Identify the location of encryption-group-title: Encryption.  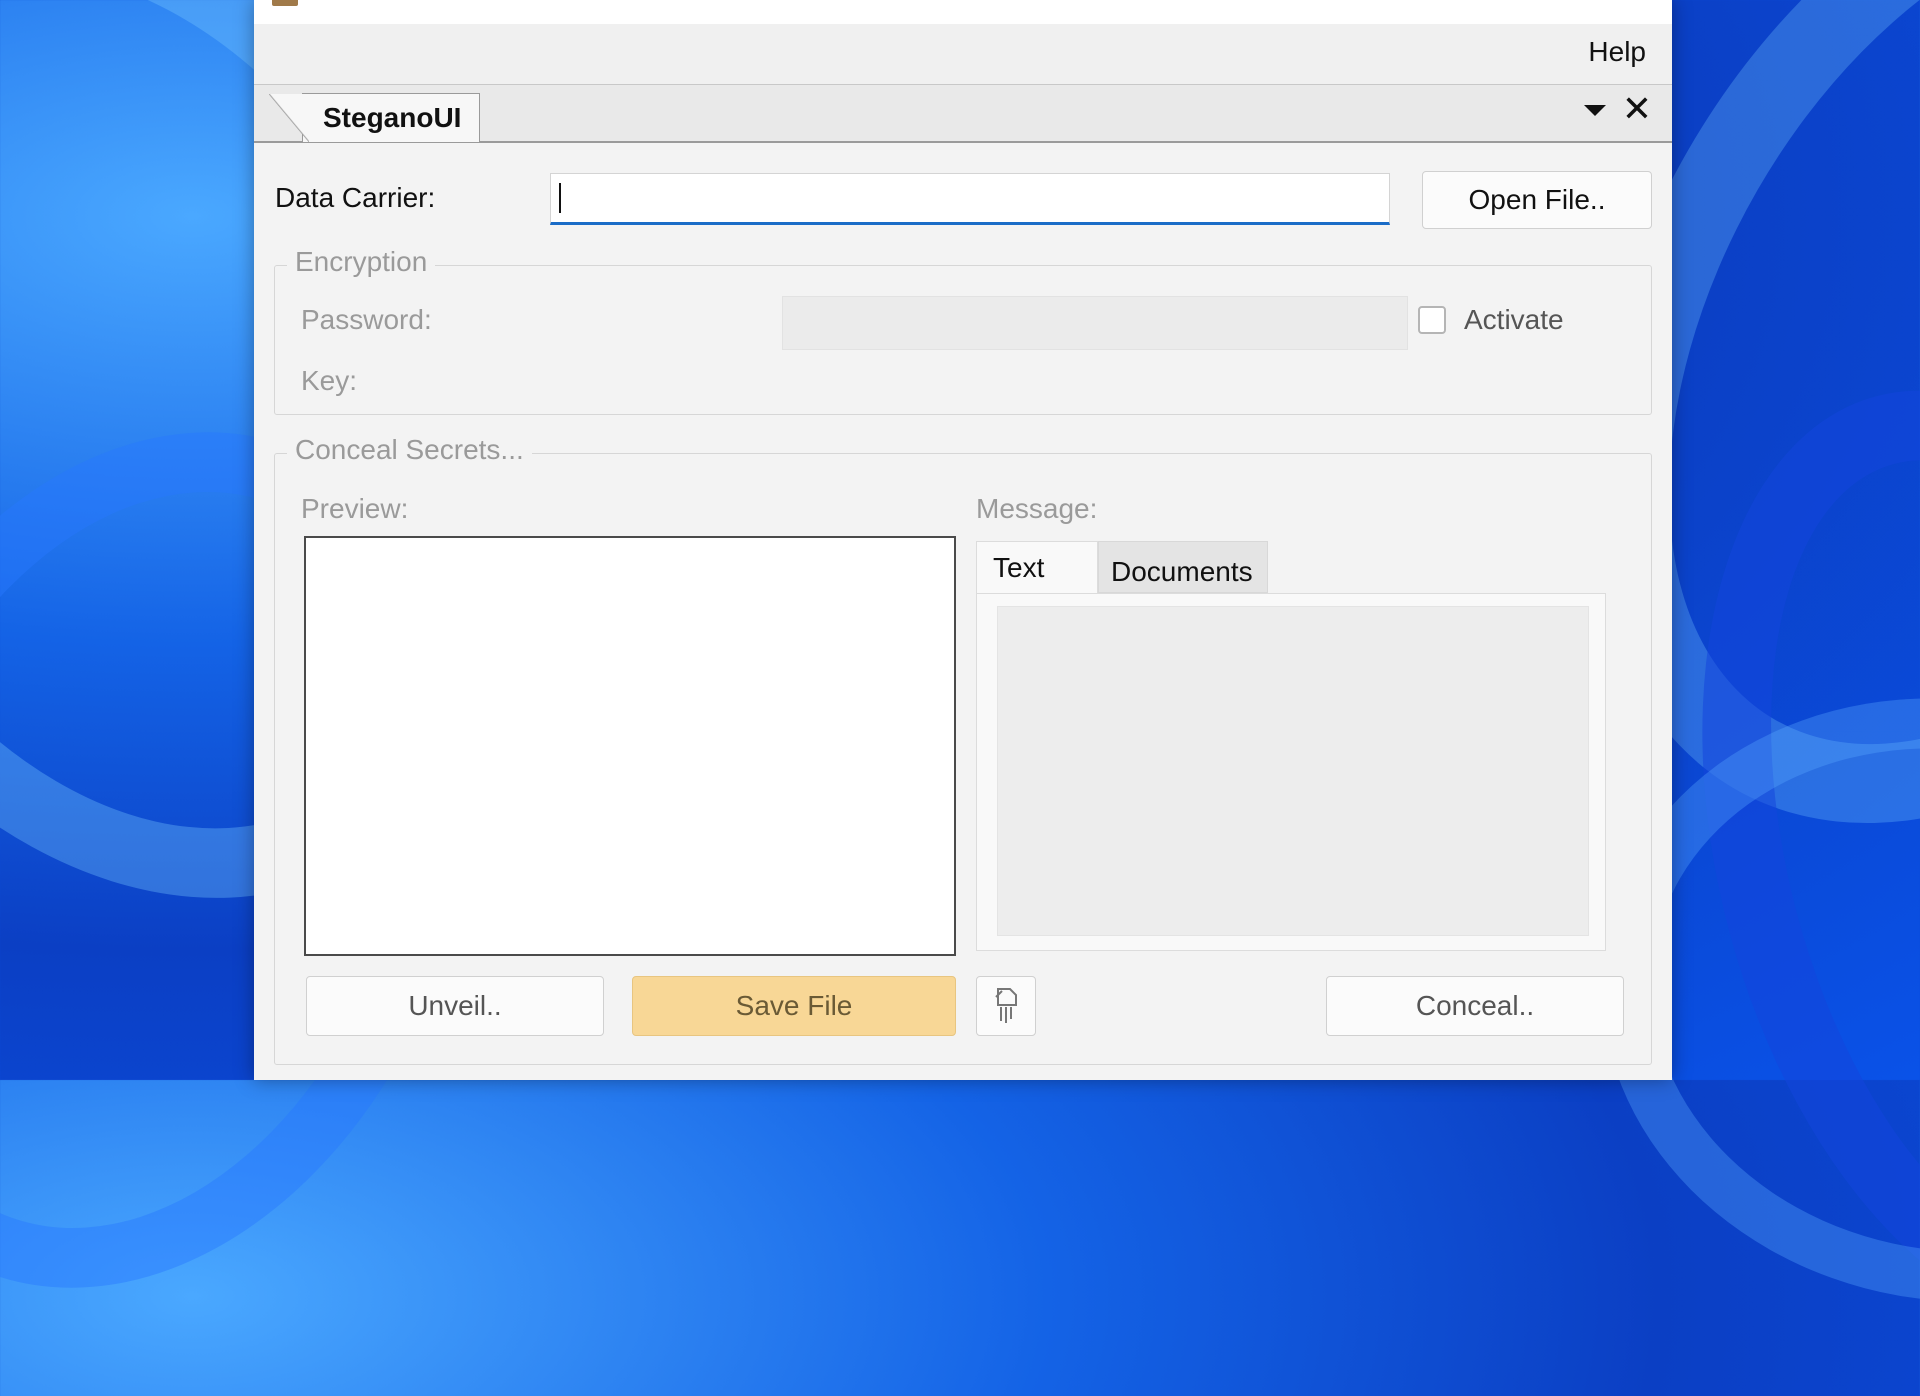
(361, 262).